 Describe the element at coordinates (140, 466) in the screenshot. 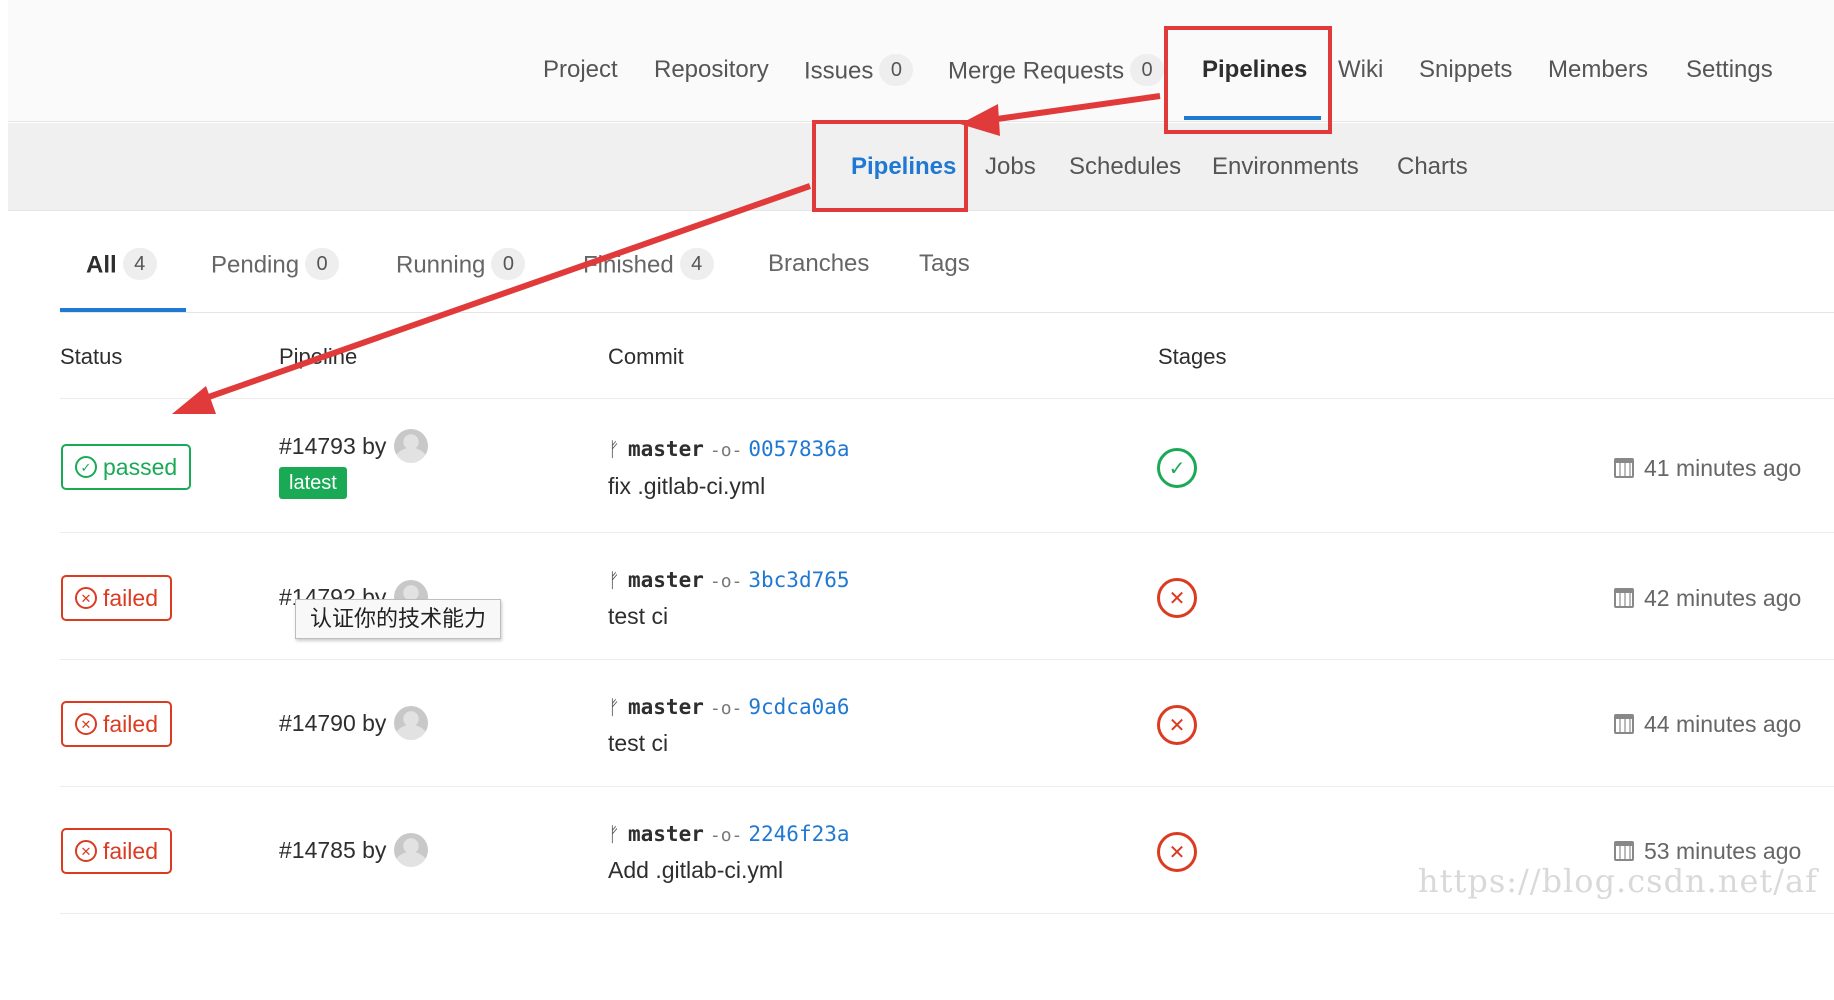

I see `status-label: passed` at that location.